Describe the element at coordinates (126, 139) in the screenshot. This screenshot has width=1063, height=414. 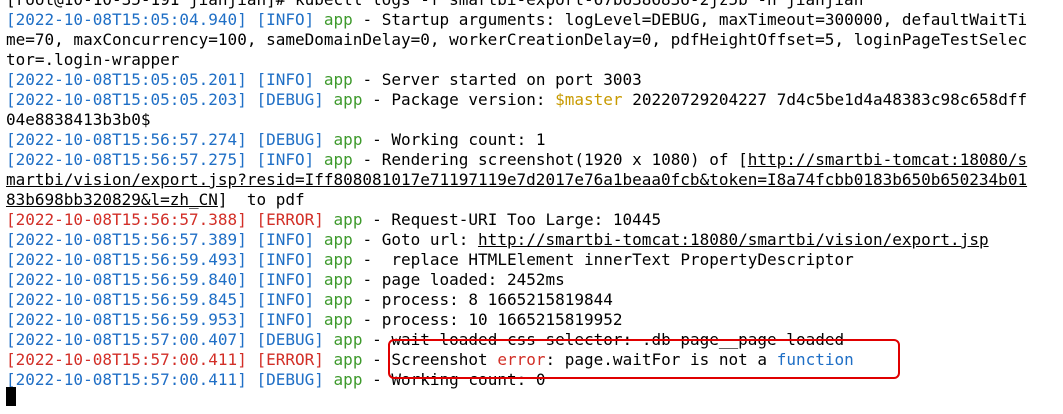
I see `log-timestamp: [2022-10-08T15:56:57.274]` at that location.